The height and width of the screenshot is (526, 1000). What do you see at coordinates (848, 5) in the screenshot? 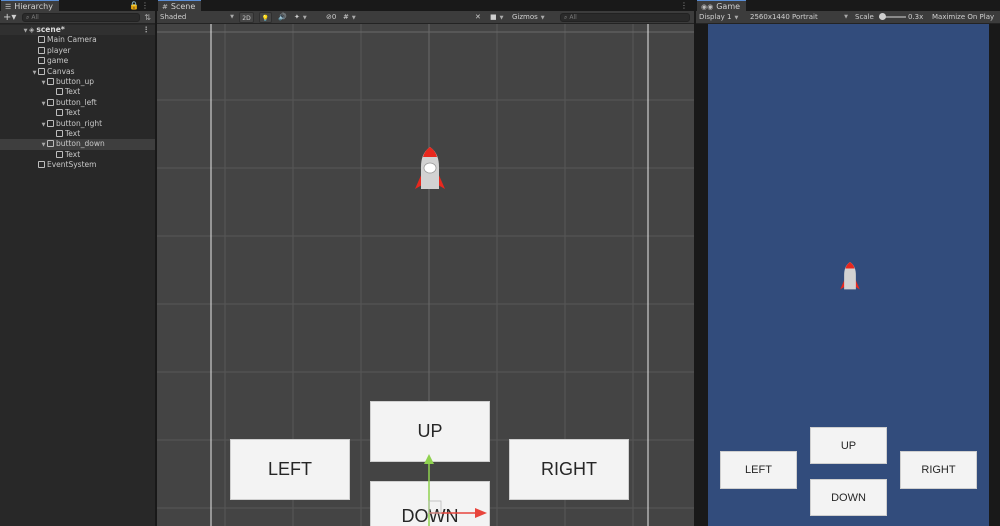
I see `game-tabbar: ◉◉ Game` at bounding box center [848, 5].